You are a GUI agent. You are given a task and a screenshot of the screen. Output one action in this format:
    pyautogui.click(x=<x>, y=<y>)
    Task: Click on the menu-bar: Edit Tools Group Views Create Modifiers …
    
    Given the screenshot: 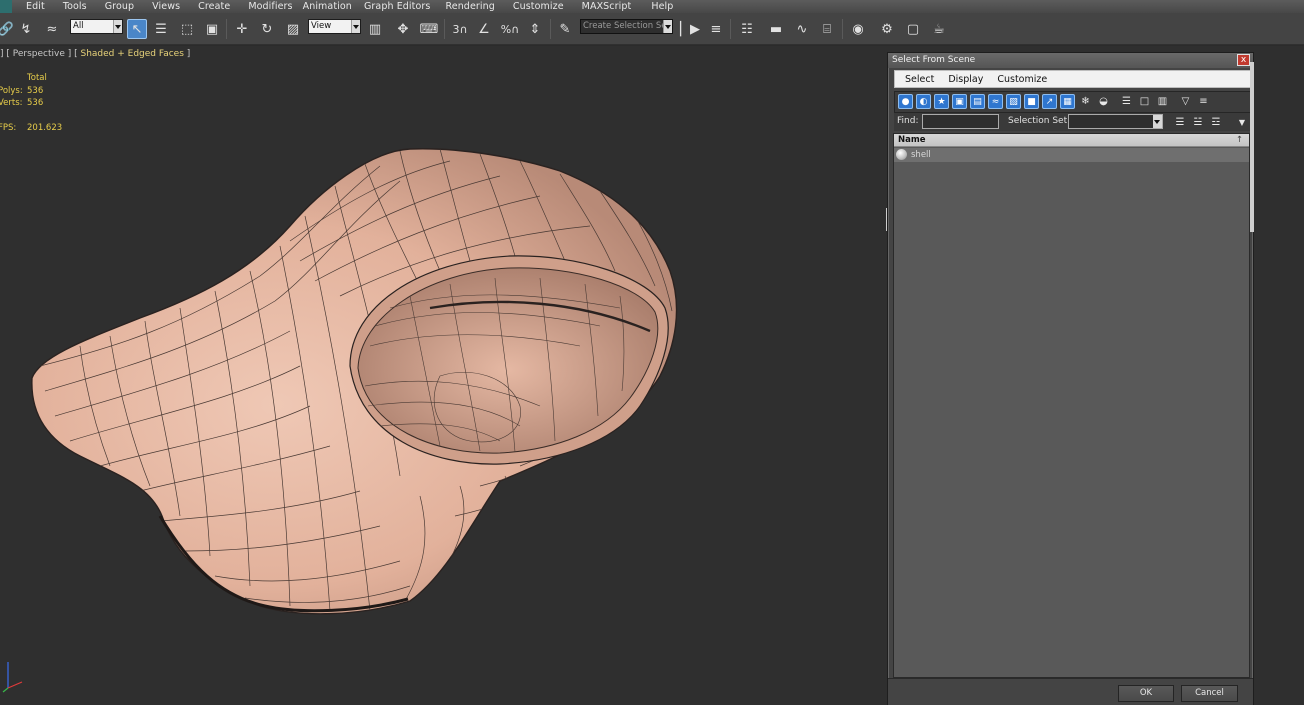 What is the action you would take?
    pyautogui.click(x=652, y=6)
    